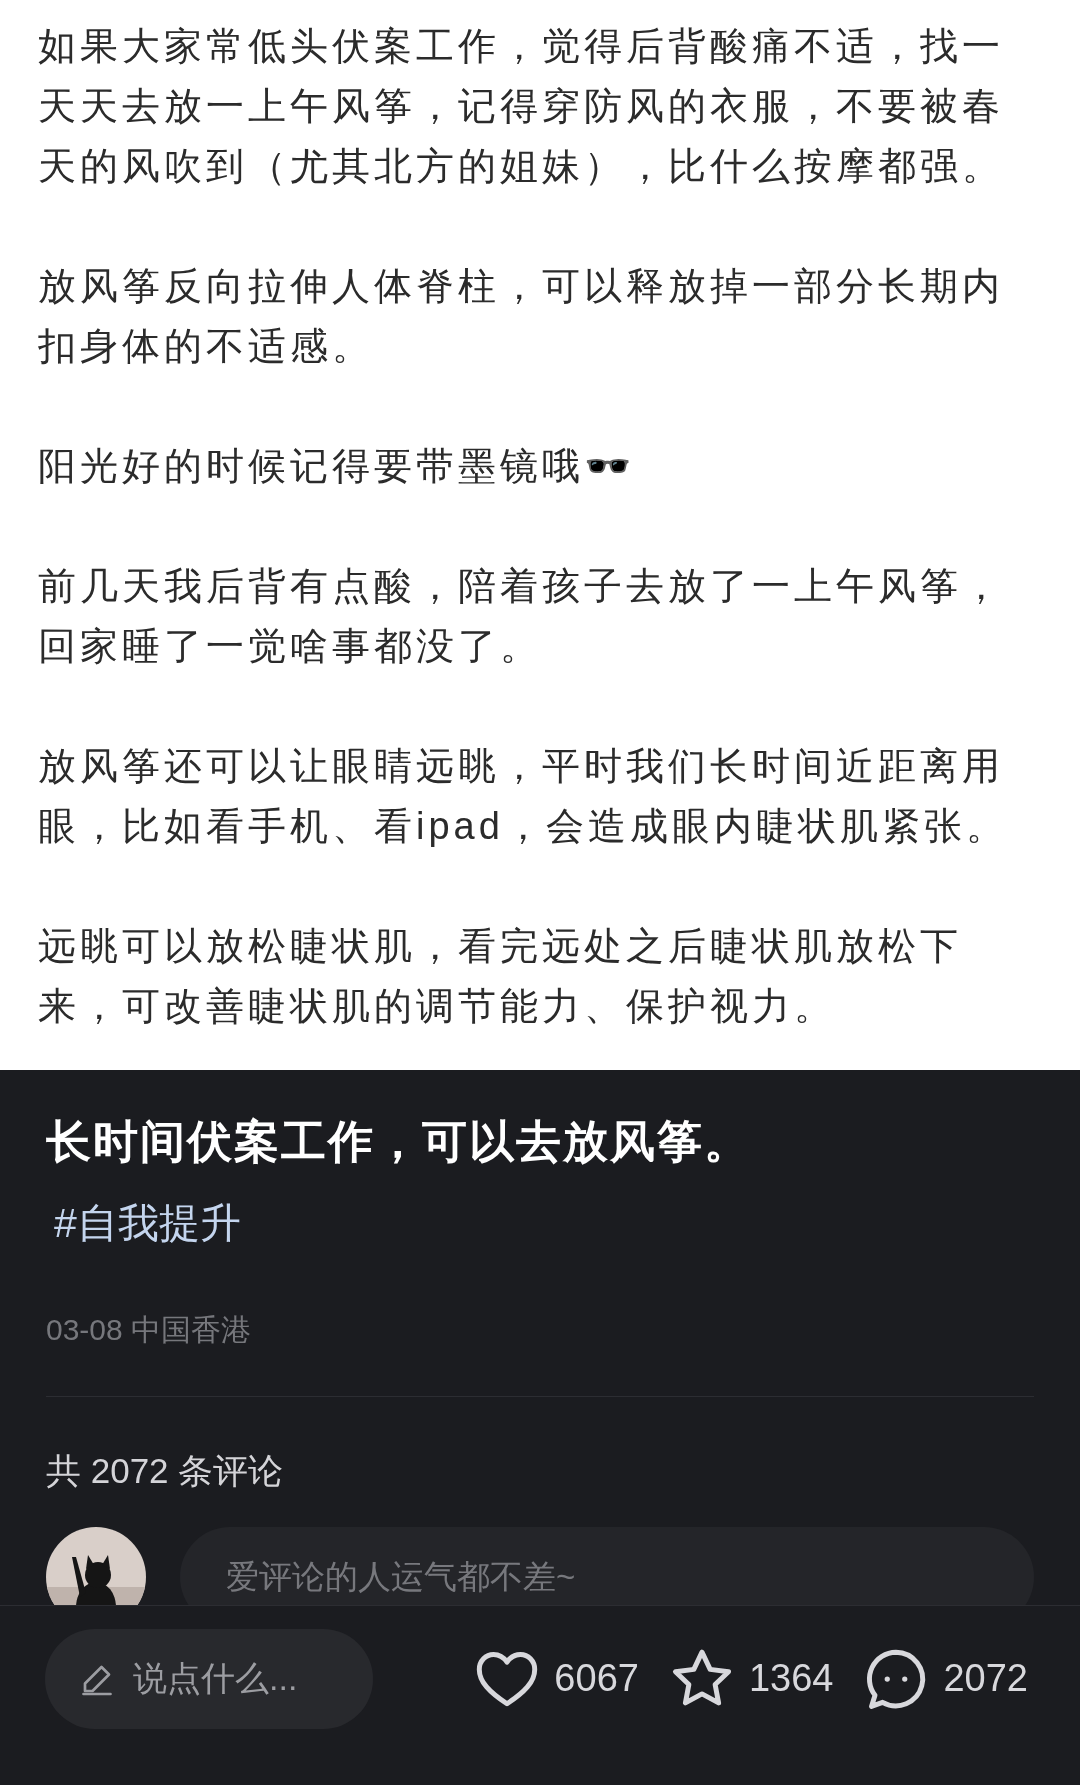 The image size is (1080, 1785). What do you see at coordinates (399, 1142) in the screenshot?
I see `post-title: 长时间伏案工作，可以去放风筝。` at bounding box center [399, 1142].